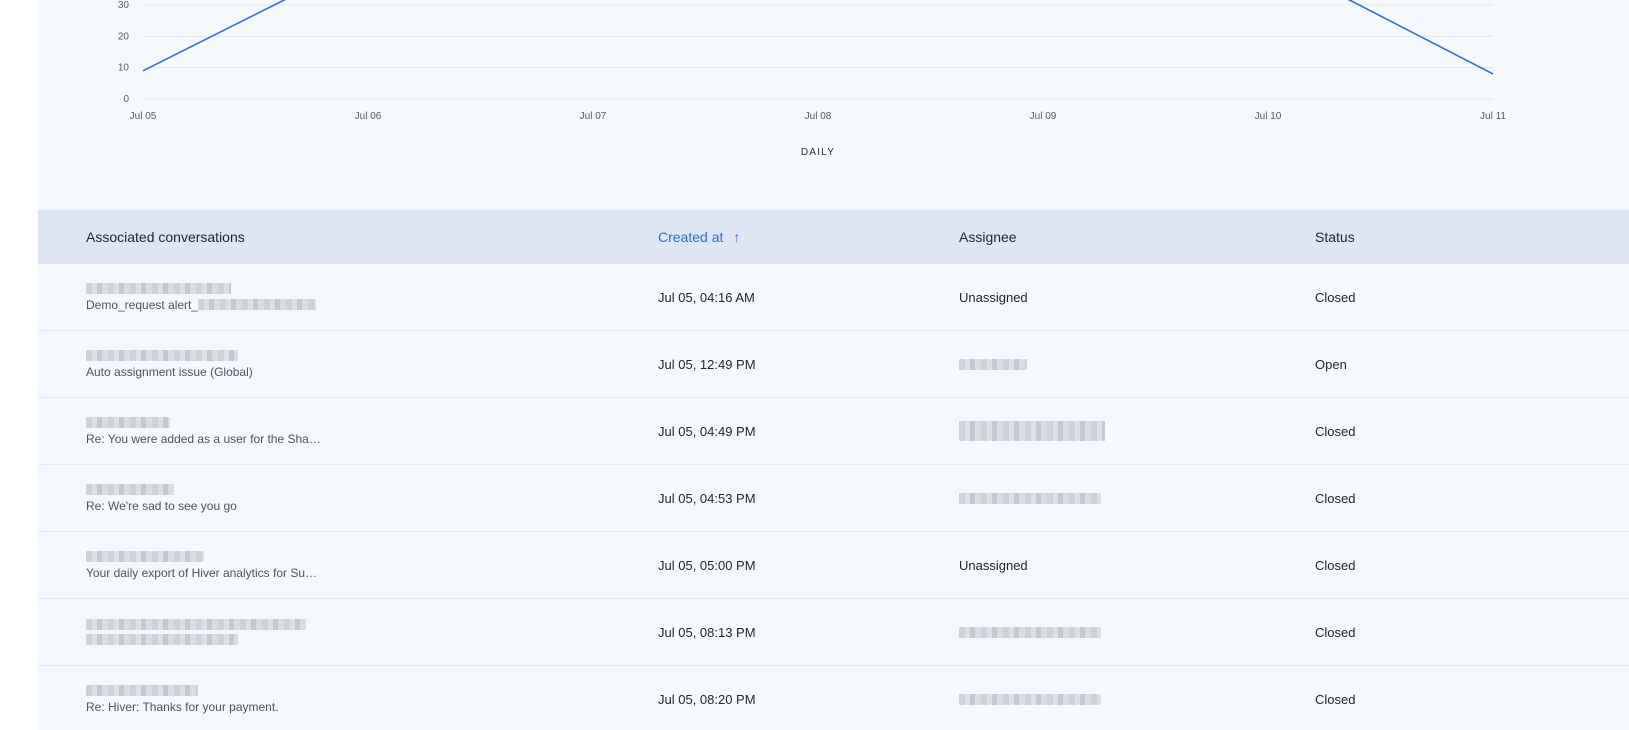  What do you see at coordinates (126, 99) in the screenshot?
I see `y-tick-label: 0` at bounding box center [126, 99].